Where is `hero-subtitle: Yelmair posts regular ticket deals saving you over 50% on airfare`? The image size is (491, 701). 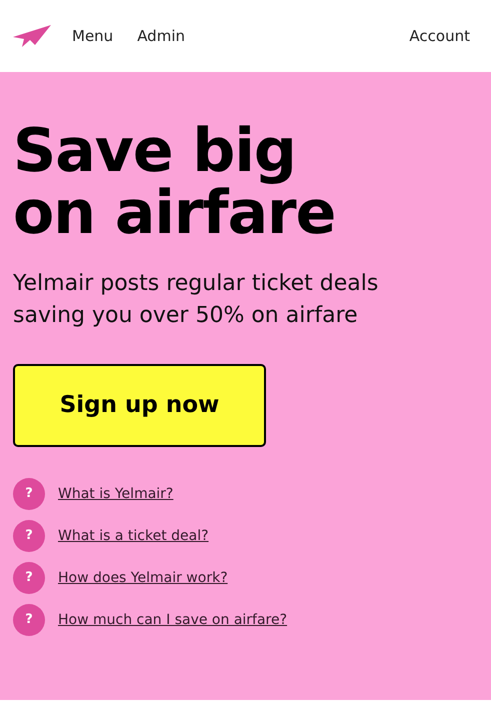 hero-subtitle: Yelmair posts regular ticket deals saving you over 50% on airfare is located at coordinates (196, 300).